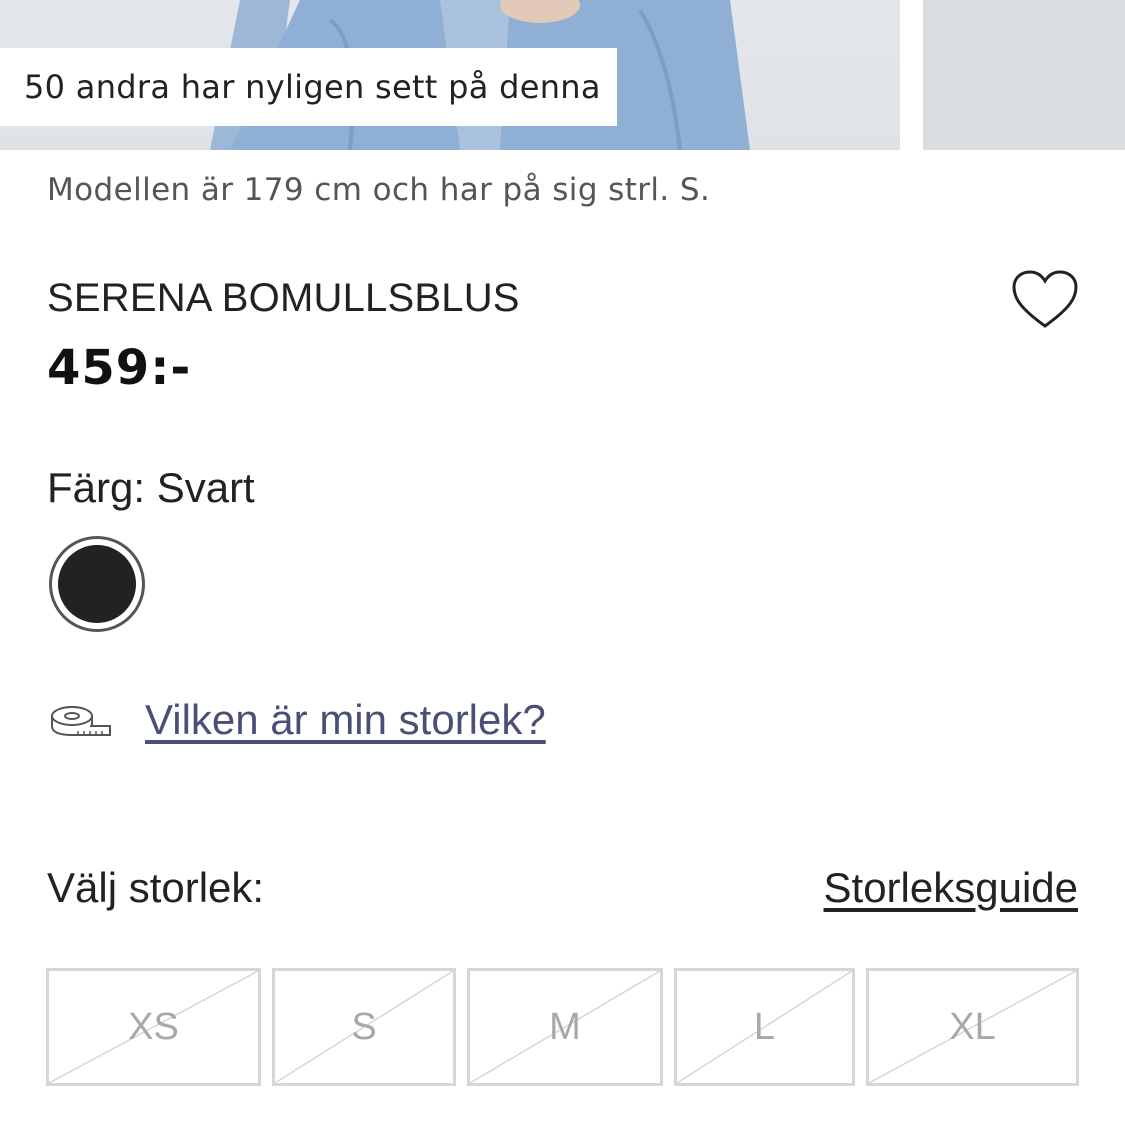 The width and height of the screenshot is (1125, 1125). I want to click on size-option-label: L, so click(764, 1027).